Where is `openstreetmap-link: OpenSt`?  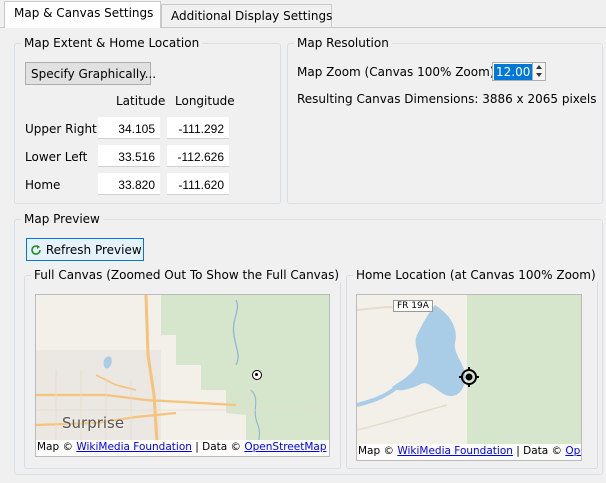 openstreetmap-link: OpenSt is located at coordinates (573, 451).